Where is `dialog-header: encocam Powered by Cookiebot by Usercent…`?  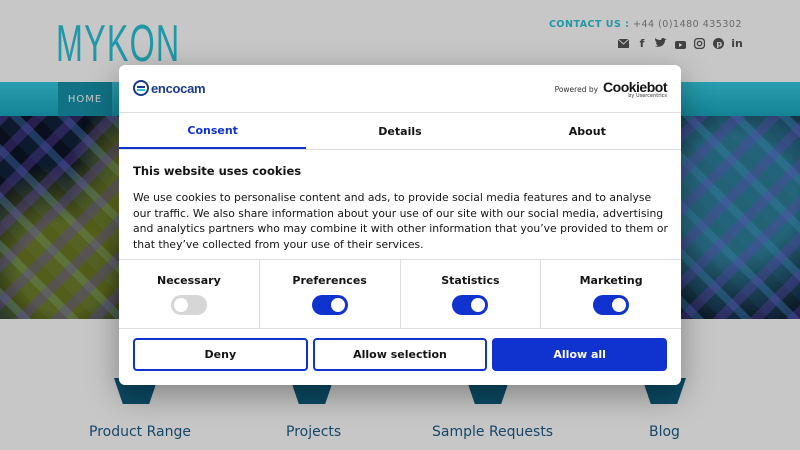 dialog-header: encocam Powered by Cookiebot by Usercent… is located at coordinates (400, 89).